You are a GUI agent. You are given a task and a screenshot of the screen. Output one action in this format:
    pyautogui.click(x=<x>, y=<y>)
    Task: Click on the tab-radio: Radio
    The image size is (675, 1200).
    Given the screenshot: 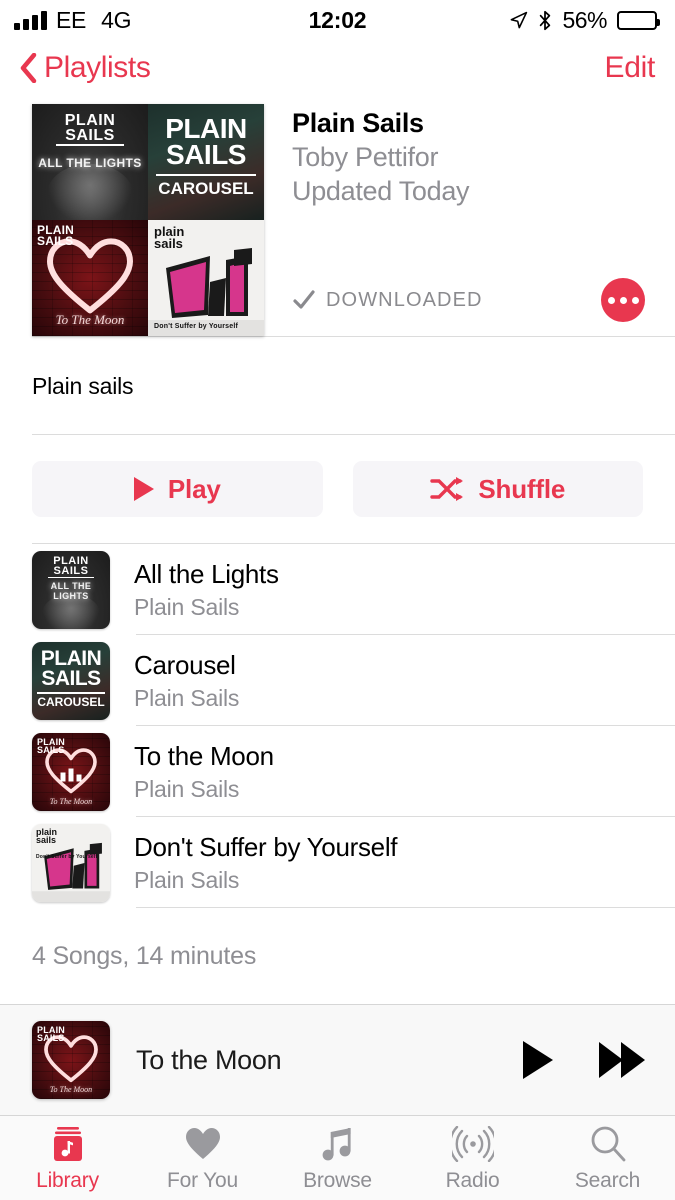 What is the action you would take?
    pyautogui.click(x=472, y=1158)
    